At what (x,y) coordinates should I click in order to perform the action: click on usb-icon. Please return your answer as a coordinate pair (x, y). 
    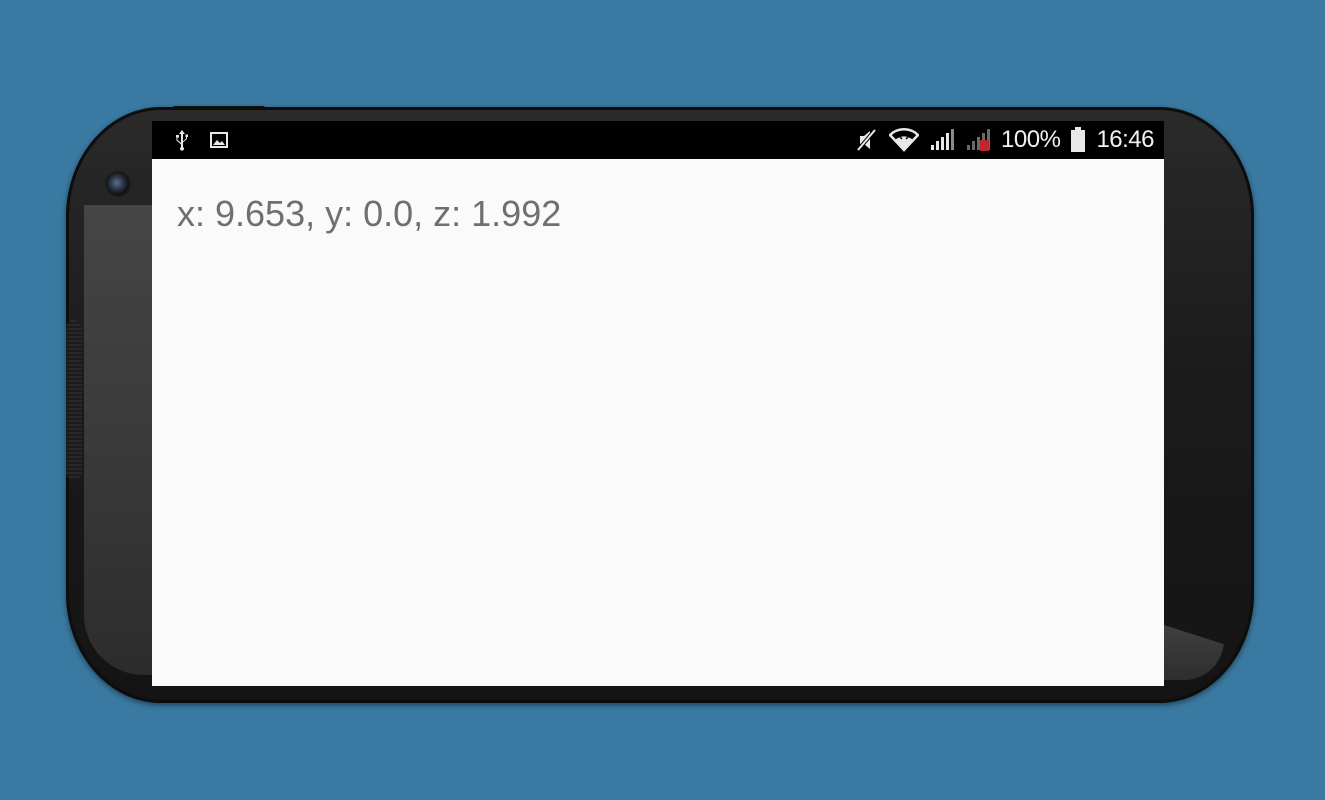
    Looking at the image, I should click on (182, 140).